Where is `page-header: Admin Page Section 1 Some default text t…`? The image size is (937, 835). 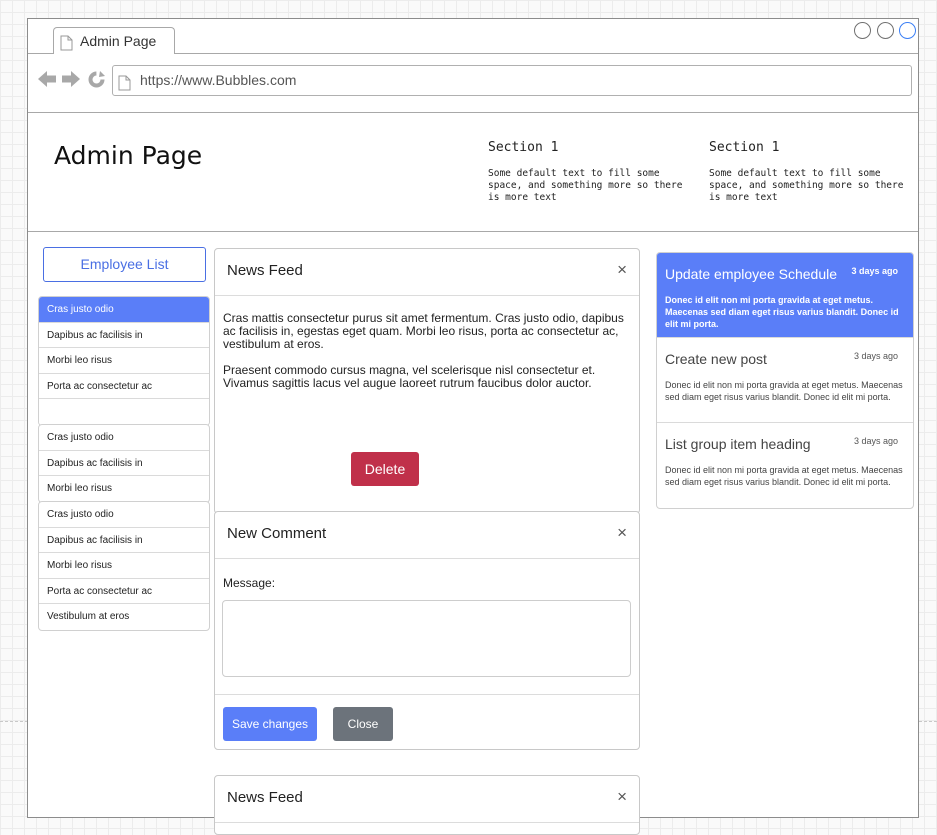 page-header: Admin Page Section 1 Some default text t… is located at coordinates (473, 172).